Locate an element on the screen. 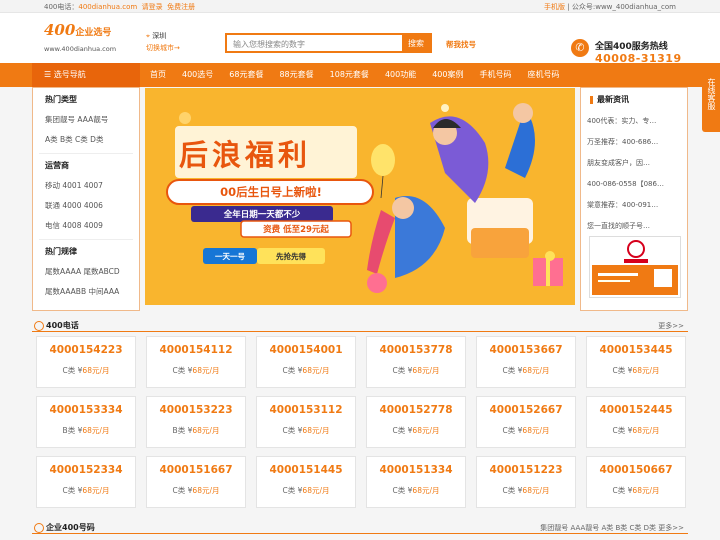 This screenshot has width=720, height=540. nav-item: 座机号码 is located at coordinates (544, 75).